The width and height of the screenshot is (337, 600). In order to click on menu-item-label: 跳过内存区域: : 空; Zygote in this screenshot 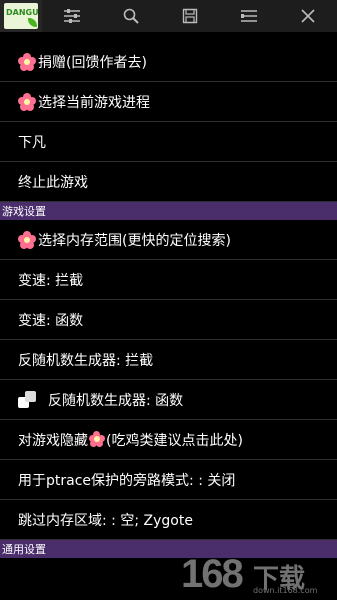, I will do `click(105, 520)`.